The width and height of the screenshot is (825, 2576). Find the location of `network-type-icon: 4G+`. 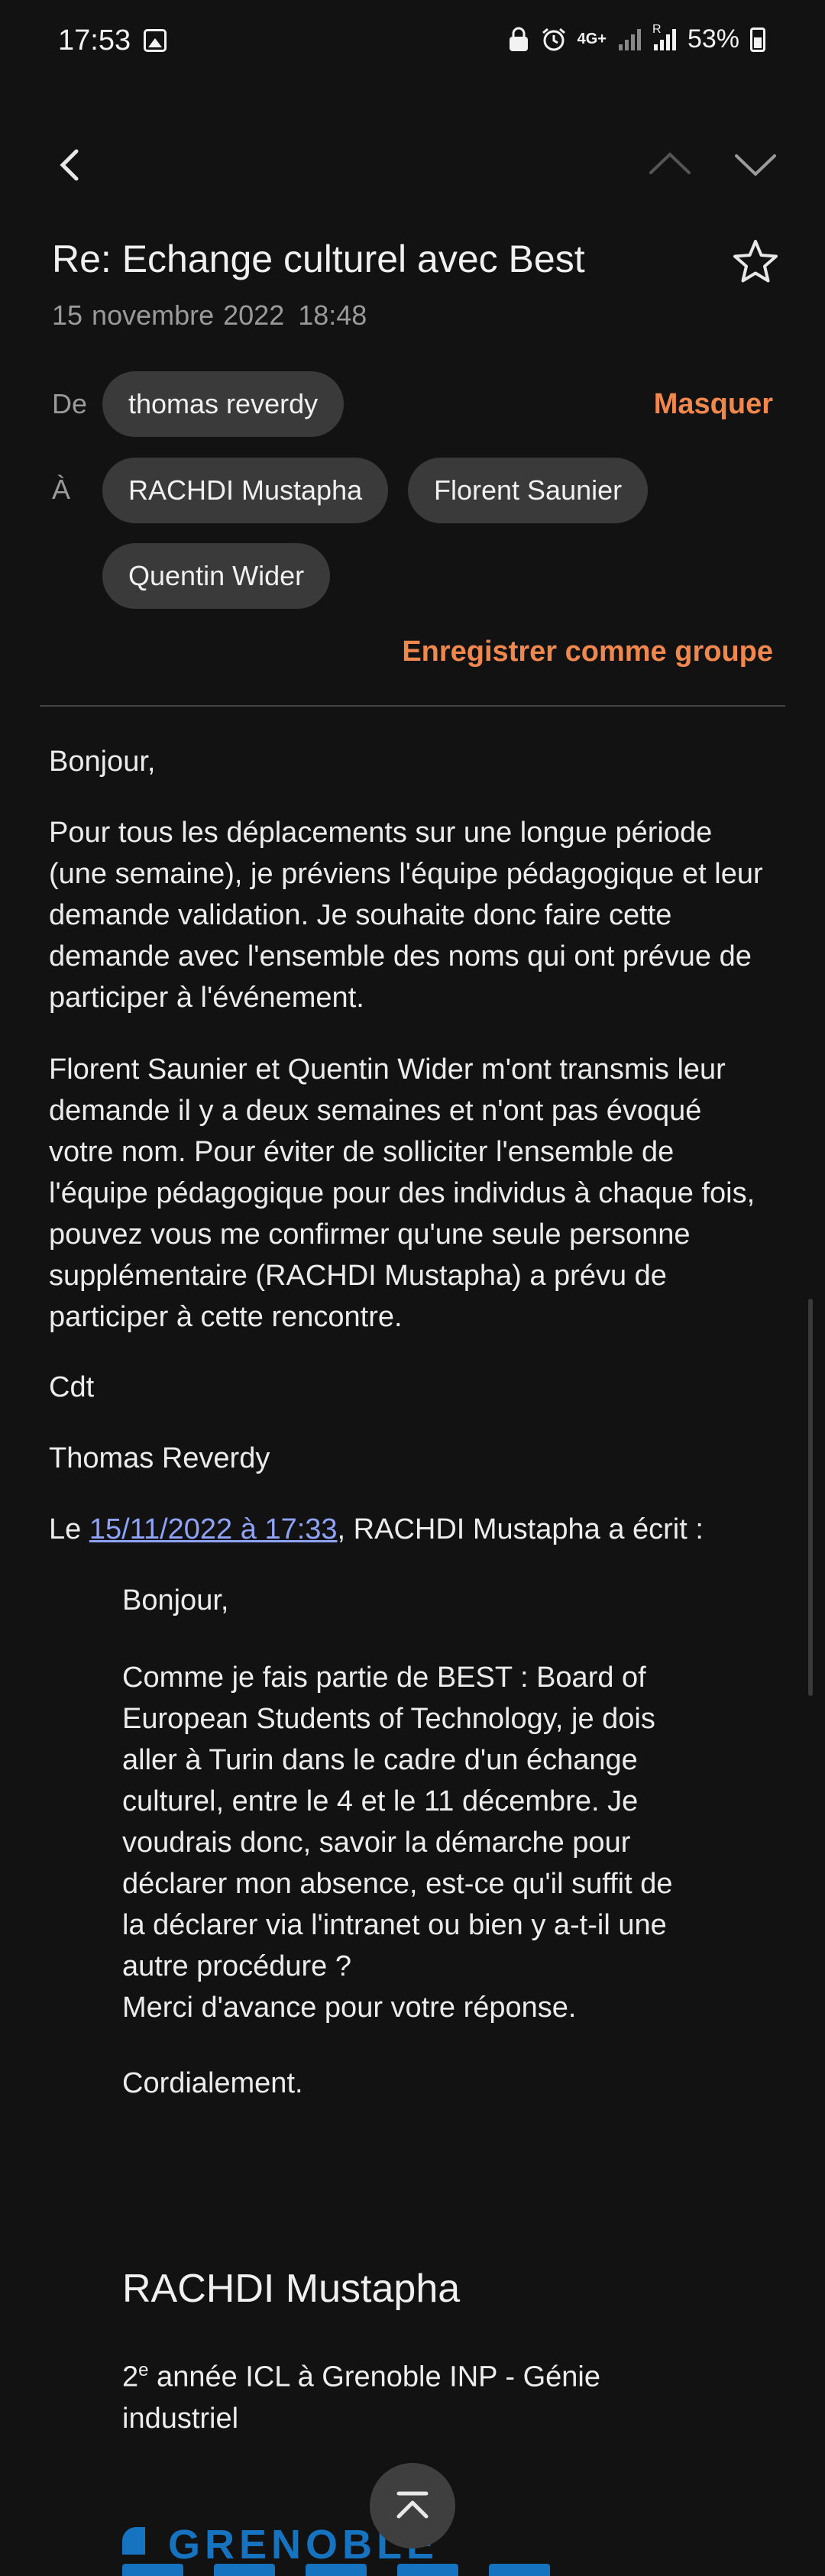

network-type-icon: 4G+ is located at coordinates (592, 39).